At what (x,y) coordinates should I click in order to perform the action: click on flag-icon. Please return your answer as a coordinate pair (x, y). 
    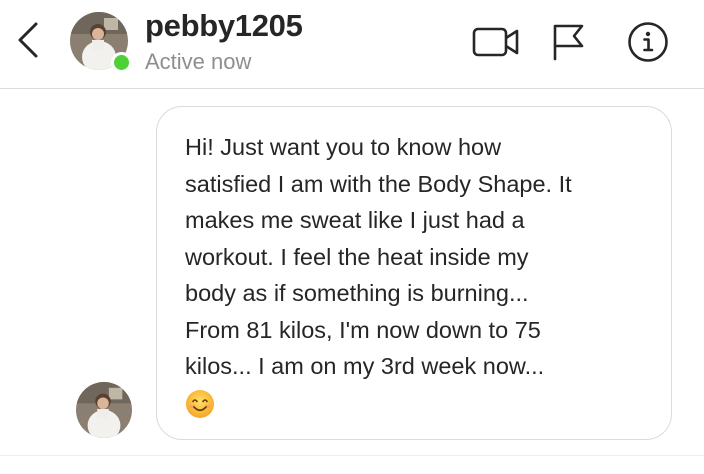
    Looking at the image, I should click on (568, 42).